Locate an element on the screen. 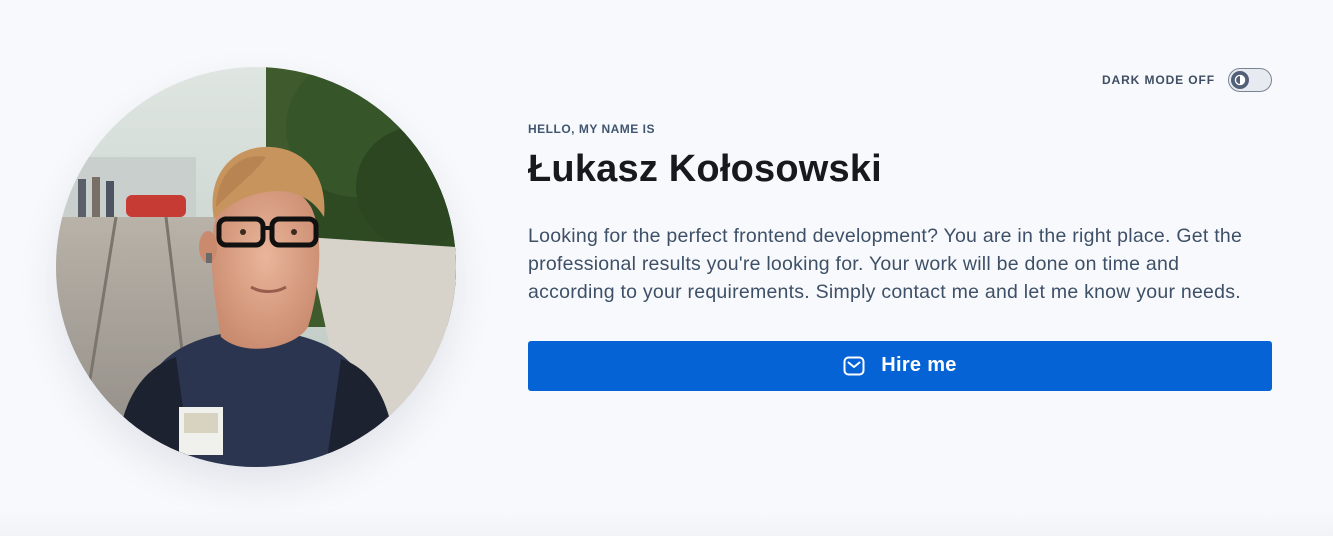 This screenshot has height=536, width=1333. dark-mode-label: DARK MODE OFF is located at coordinates (1158, 80).